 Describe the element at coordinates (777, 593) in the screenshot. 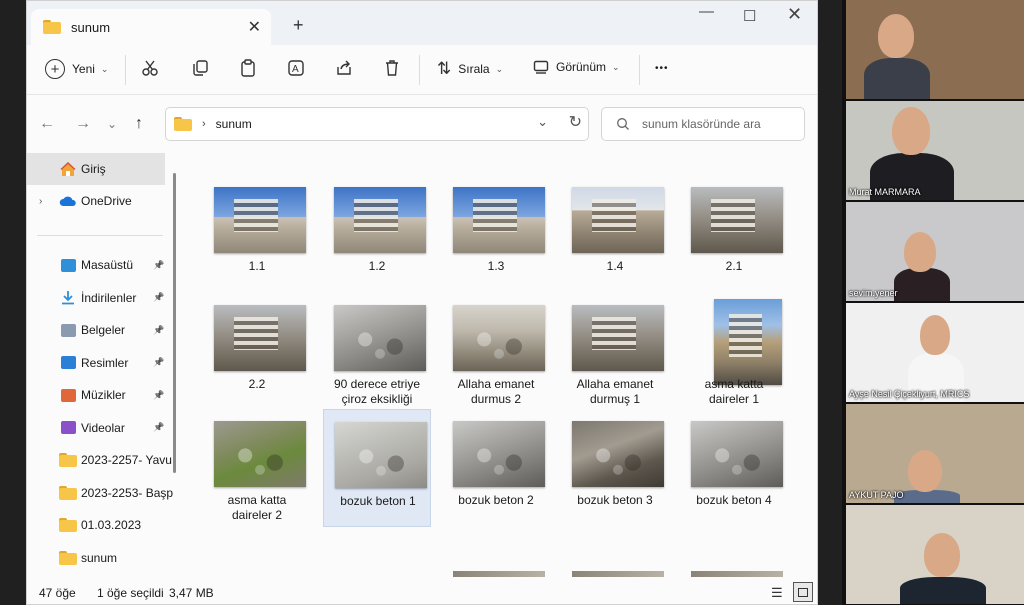

I see `details-view-icon: ☰` at that location.